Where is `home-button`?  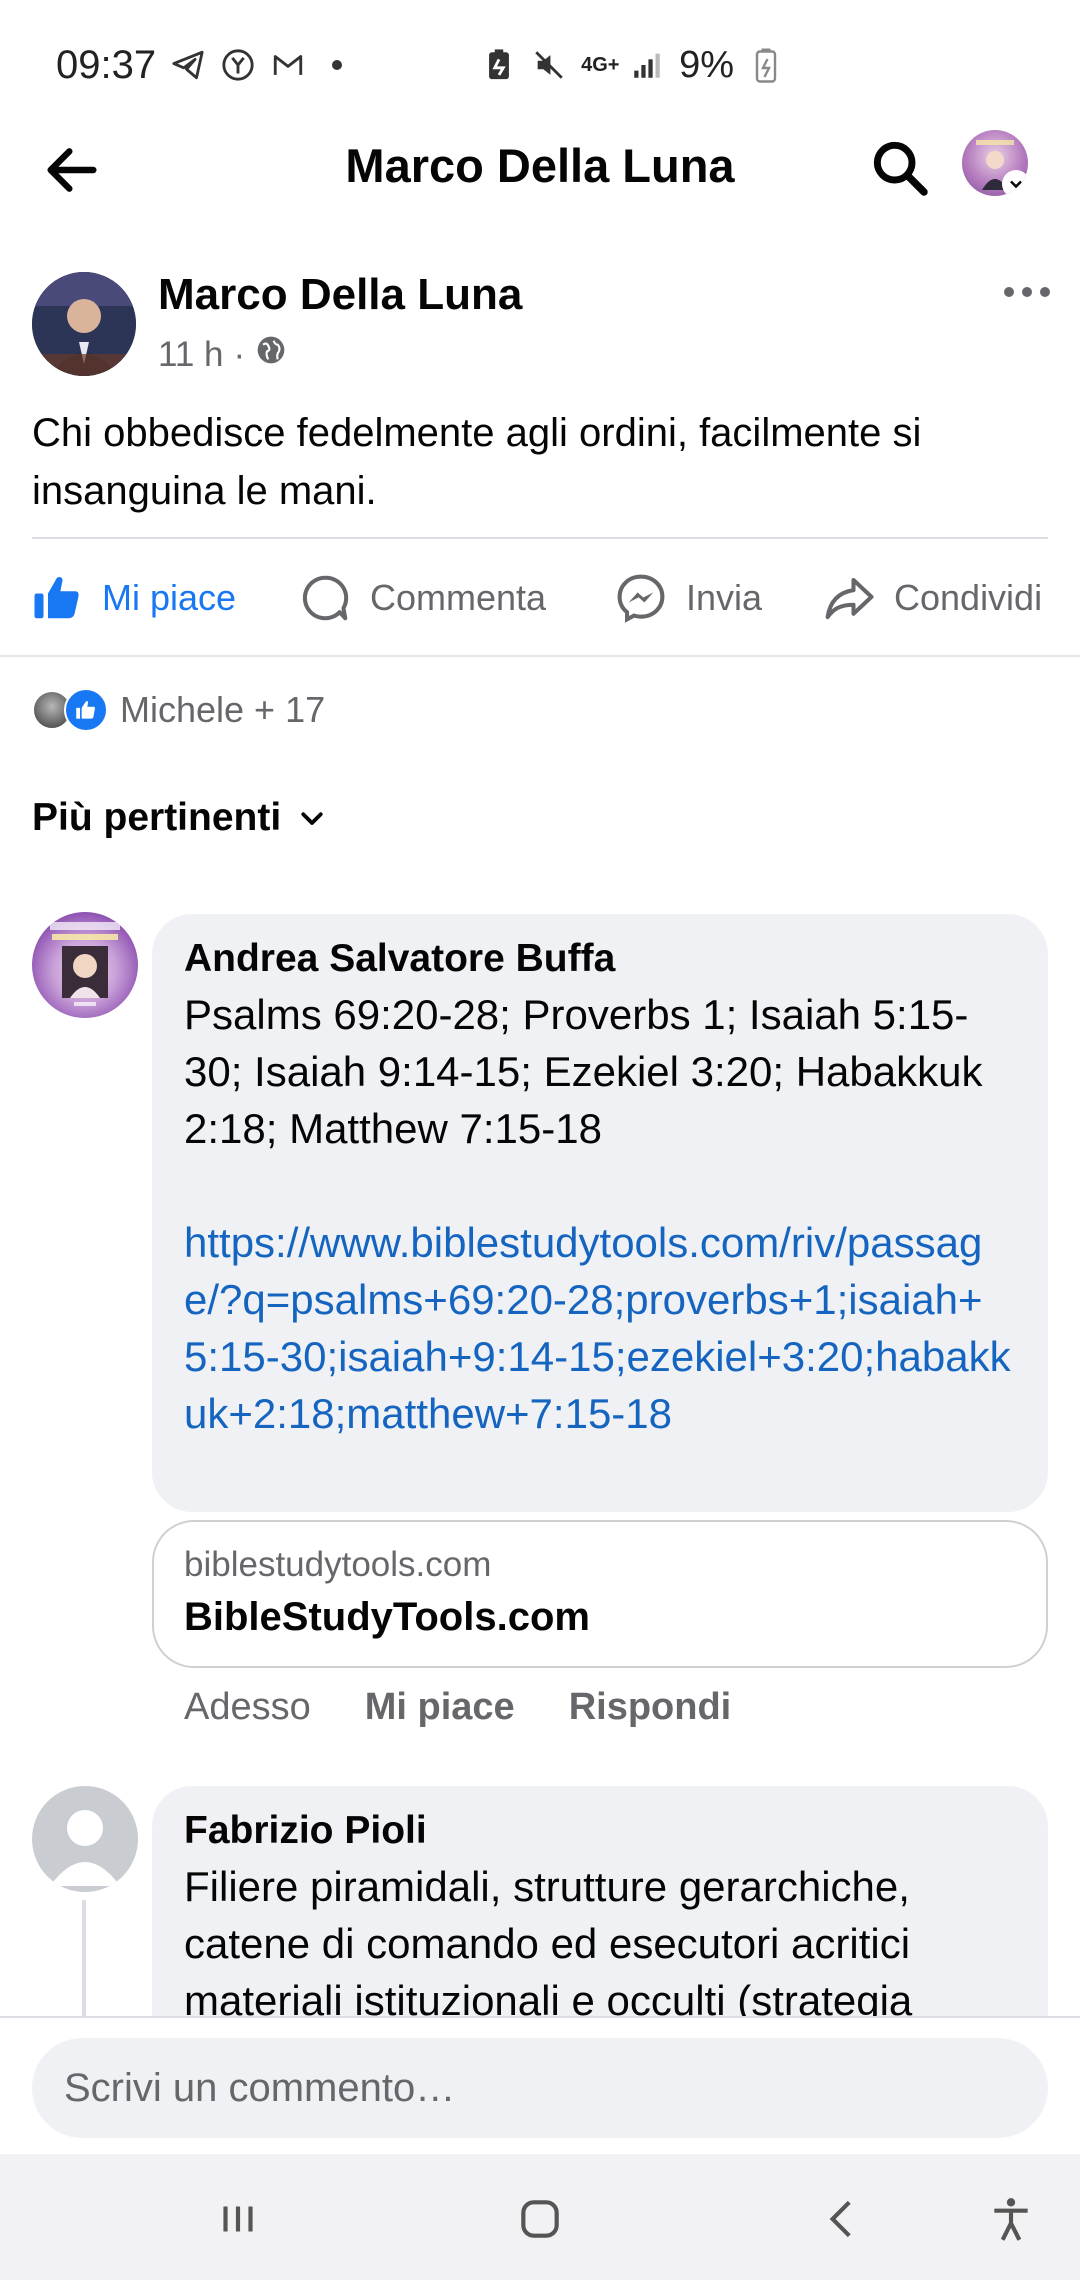
home-button is located at coordinates (540, 2219).